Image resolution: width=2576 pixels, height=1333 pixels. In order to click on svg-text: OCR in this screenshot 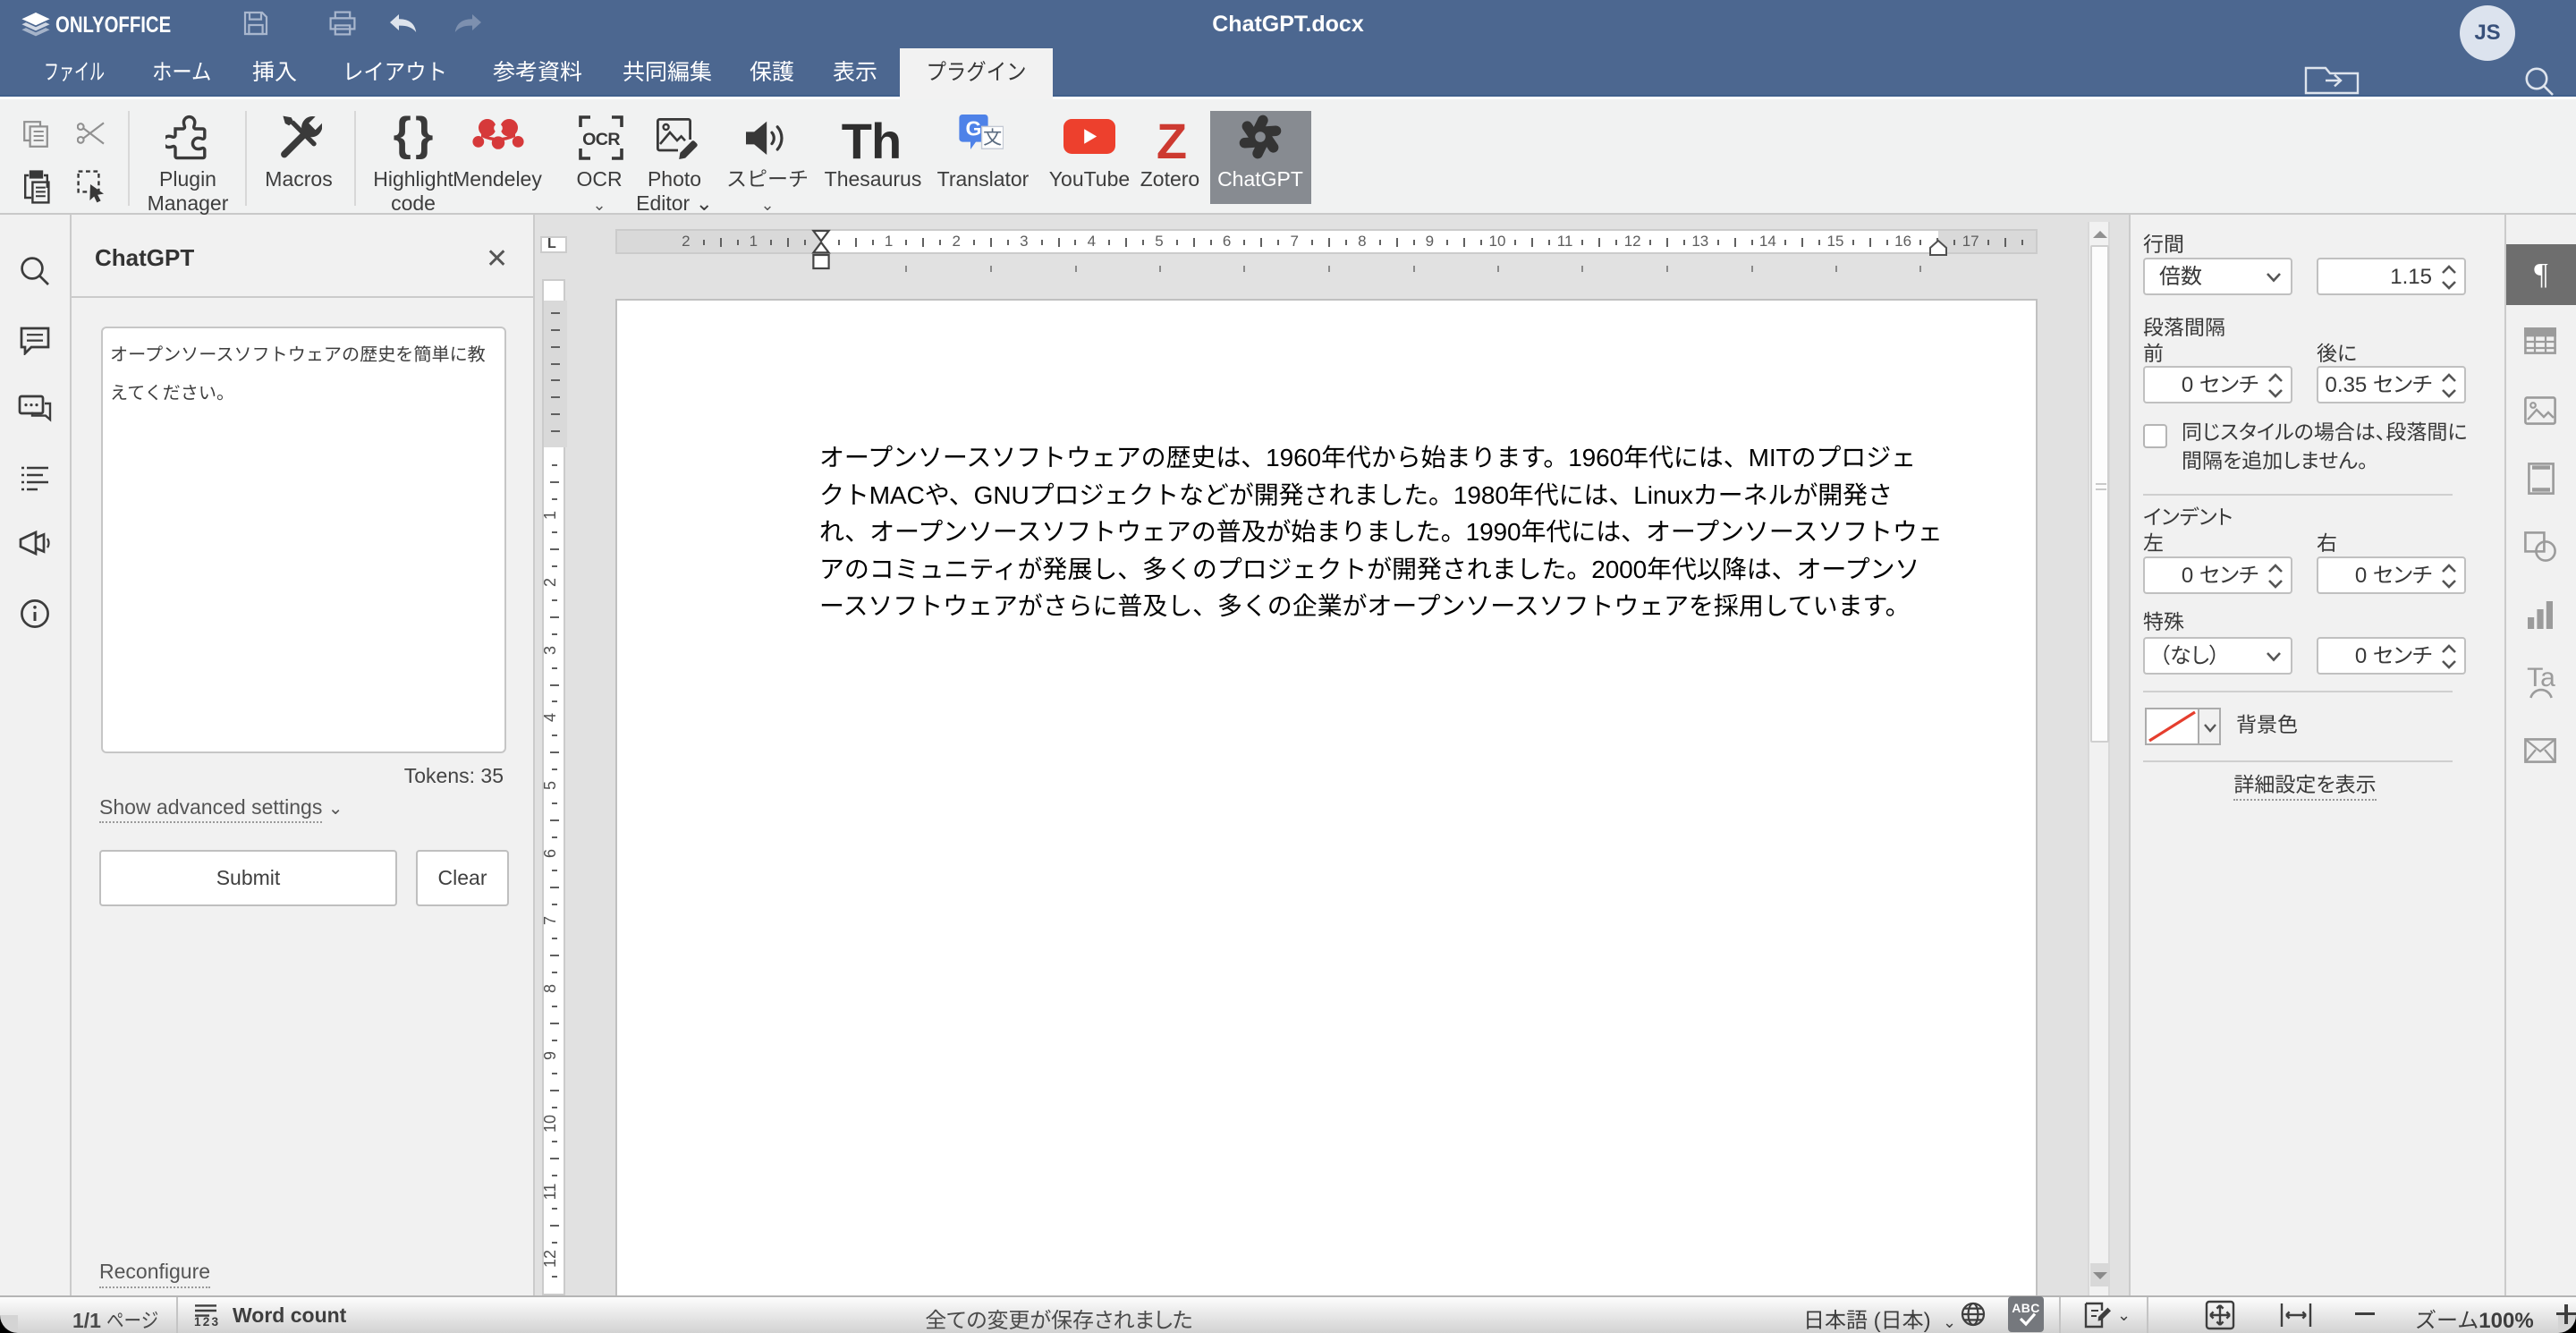, I will do `click(601, 139)`.